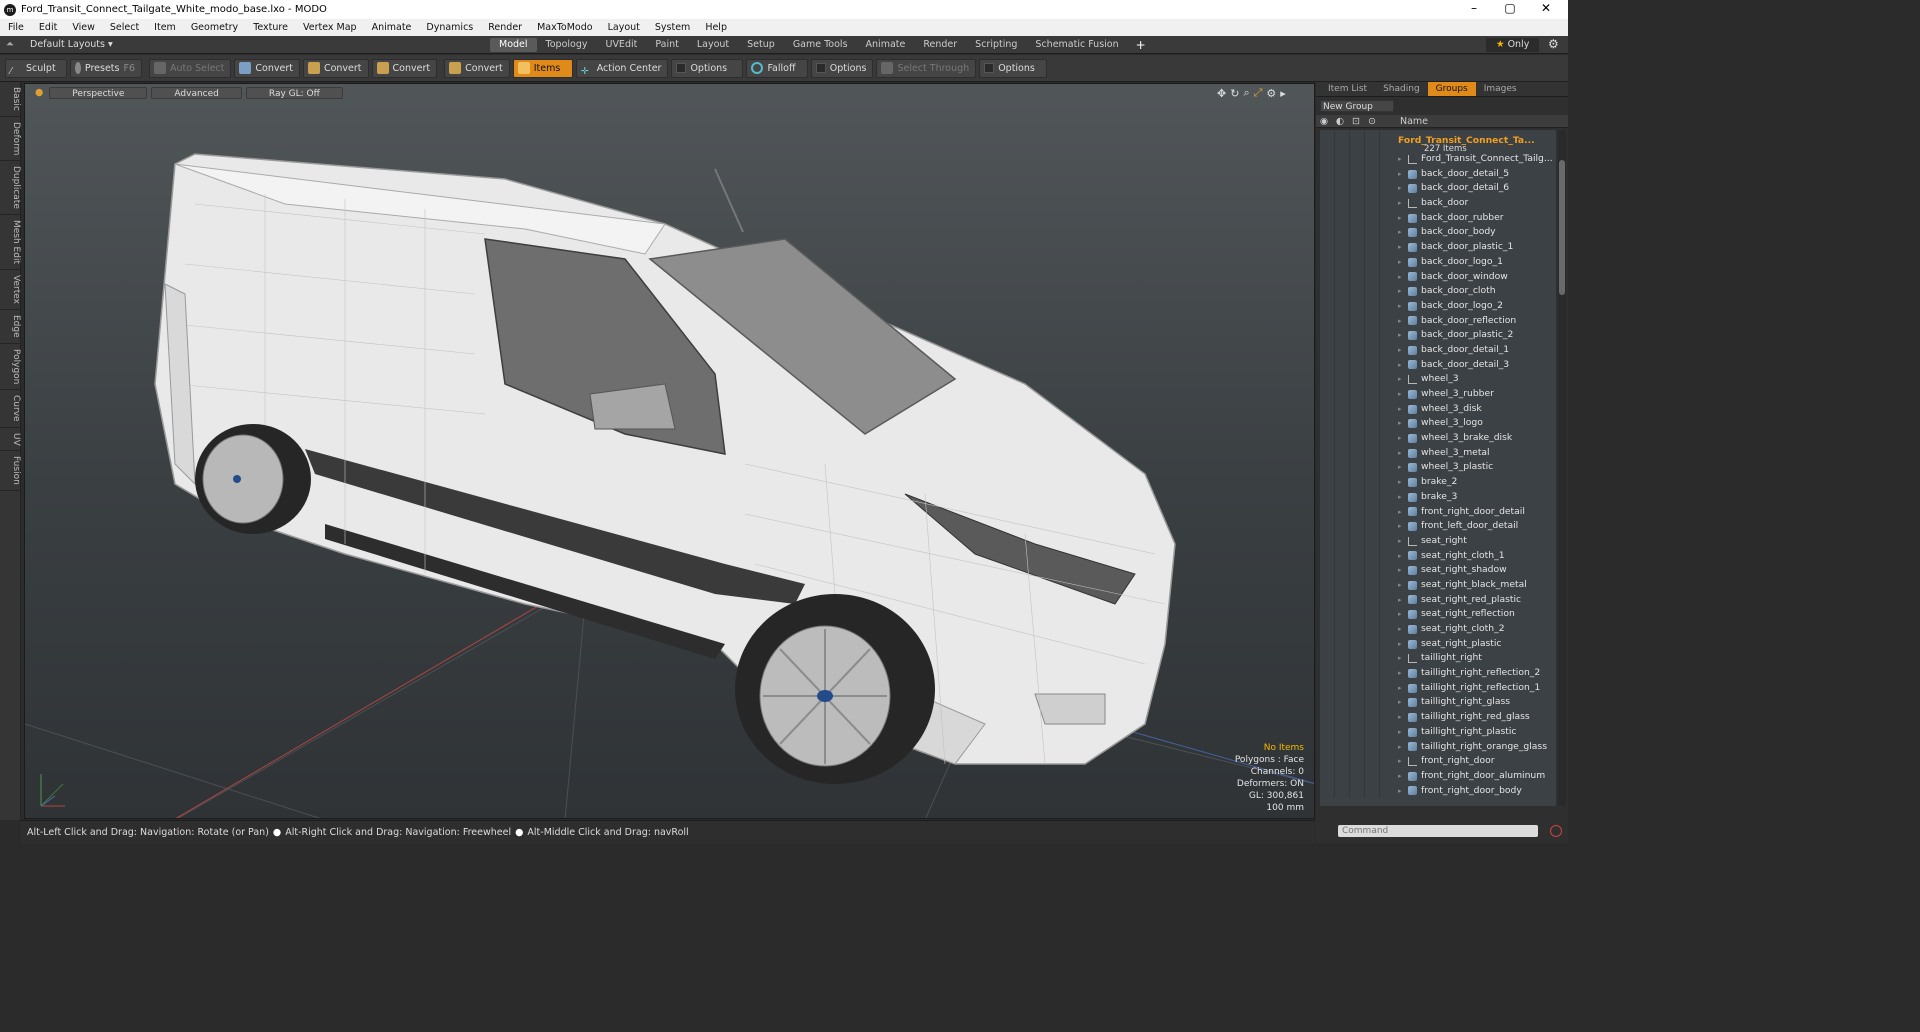 The image size is (1920, 1032). Describe the element at coordinates (542, 68) in the screenshot. I see `items-button: Items` at that location.